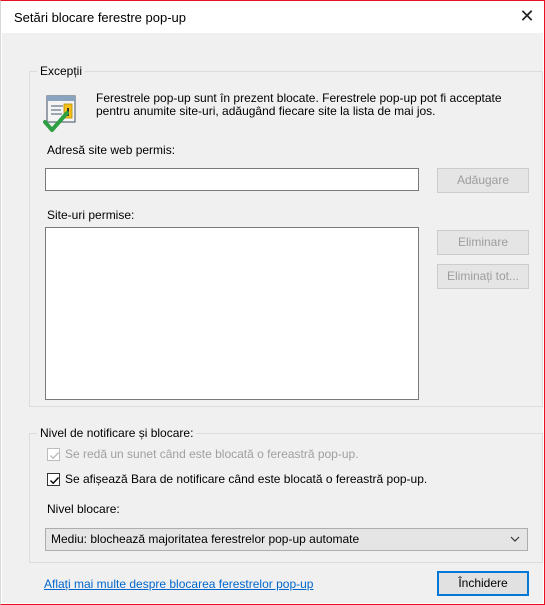 The width and height of the screenshot is (545, 605). What do you see at coordinates (53, 454) in the screenshot?
I see `sound-checkbox` at bounding box center [53, 454].